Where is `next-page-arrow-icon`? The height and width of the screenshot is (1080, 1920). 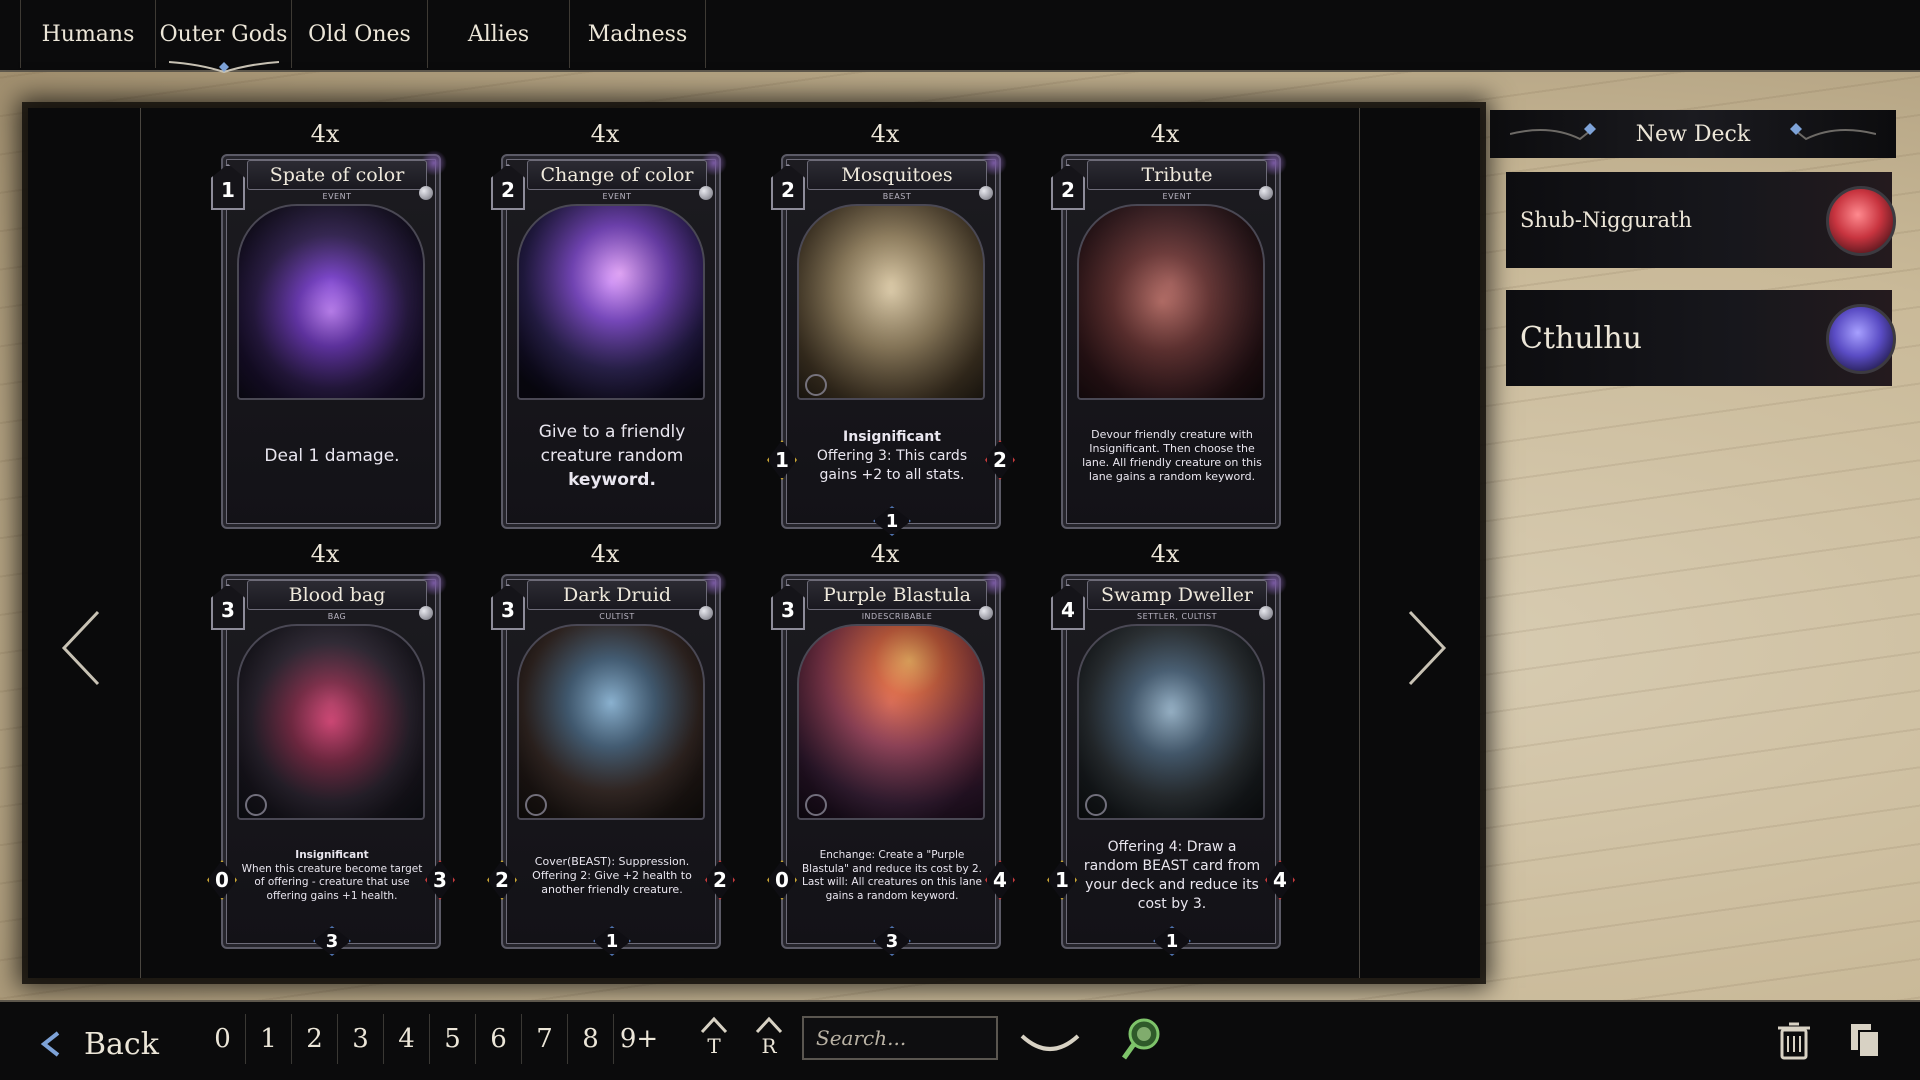
next-page-arrow-icon is located at coordinates (1428, 648).